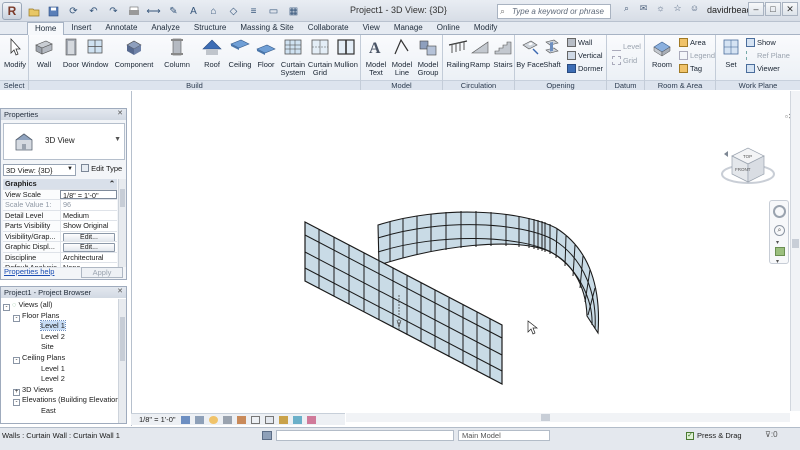 This screenshot has height=450, width=800. Describe the element at coordinates (763, 68) in the screenshot. I see `viewer-button: Viewer` at that location.